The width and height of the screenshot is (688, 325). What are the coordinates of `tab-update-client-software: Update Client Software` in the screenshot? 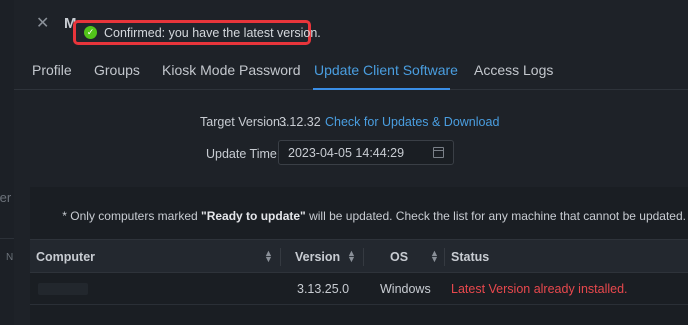 It's located at (386, 70).